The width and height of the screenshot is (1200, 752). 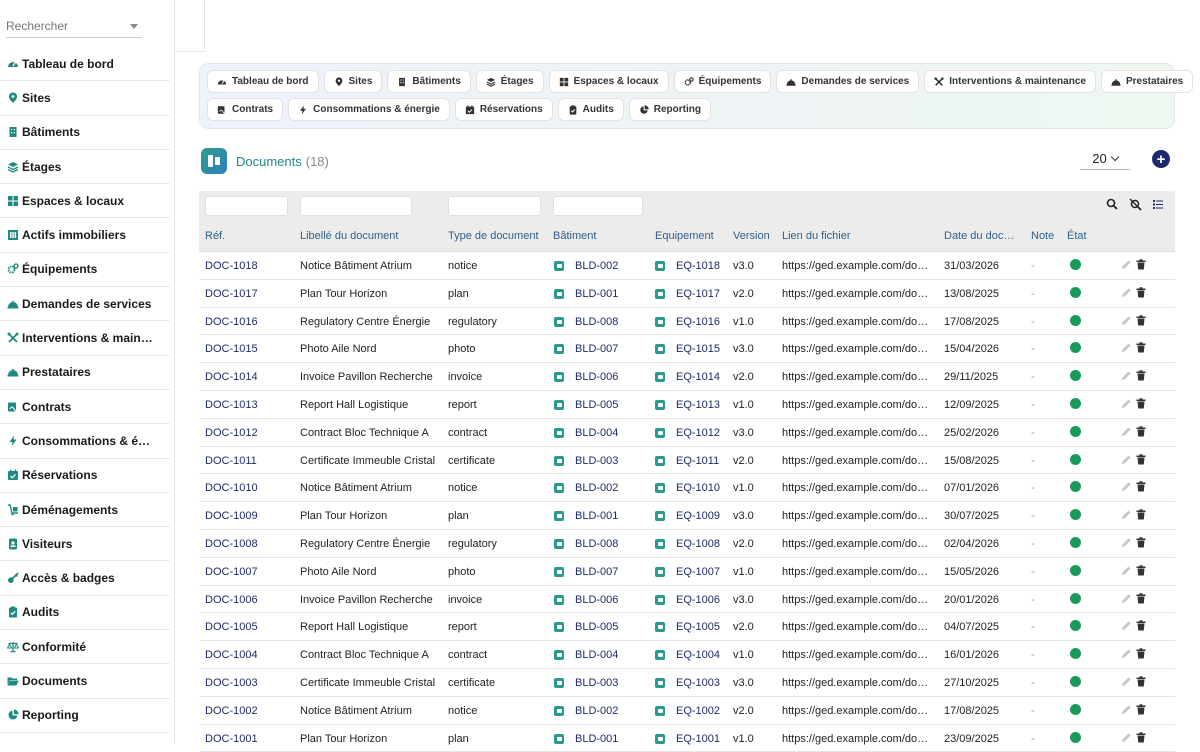 I want to click on equipment-link: EQ-1002, so click(x=687, y=711).